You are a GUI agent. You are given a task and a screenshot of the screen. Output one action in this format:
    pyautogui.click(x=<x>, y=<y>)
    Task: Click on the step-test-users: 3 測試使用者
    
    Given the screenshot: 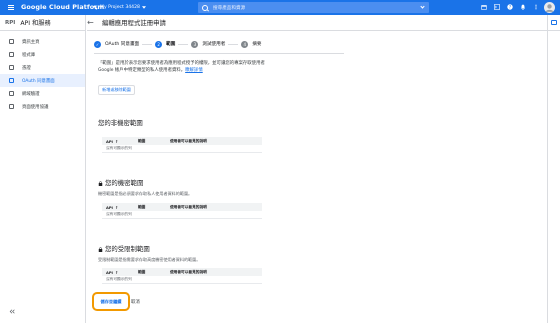 What is the action you would take?
    pyautogui.click(x=208, y=44)
    